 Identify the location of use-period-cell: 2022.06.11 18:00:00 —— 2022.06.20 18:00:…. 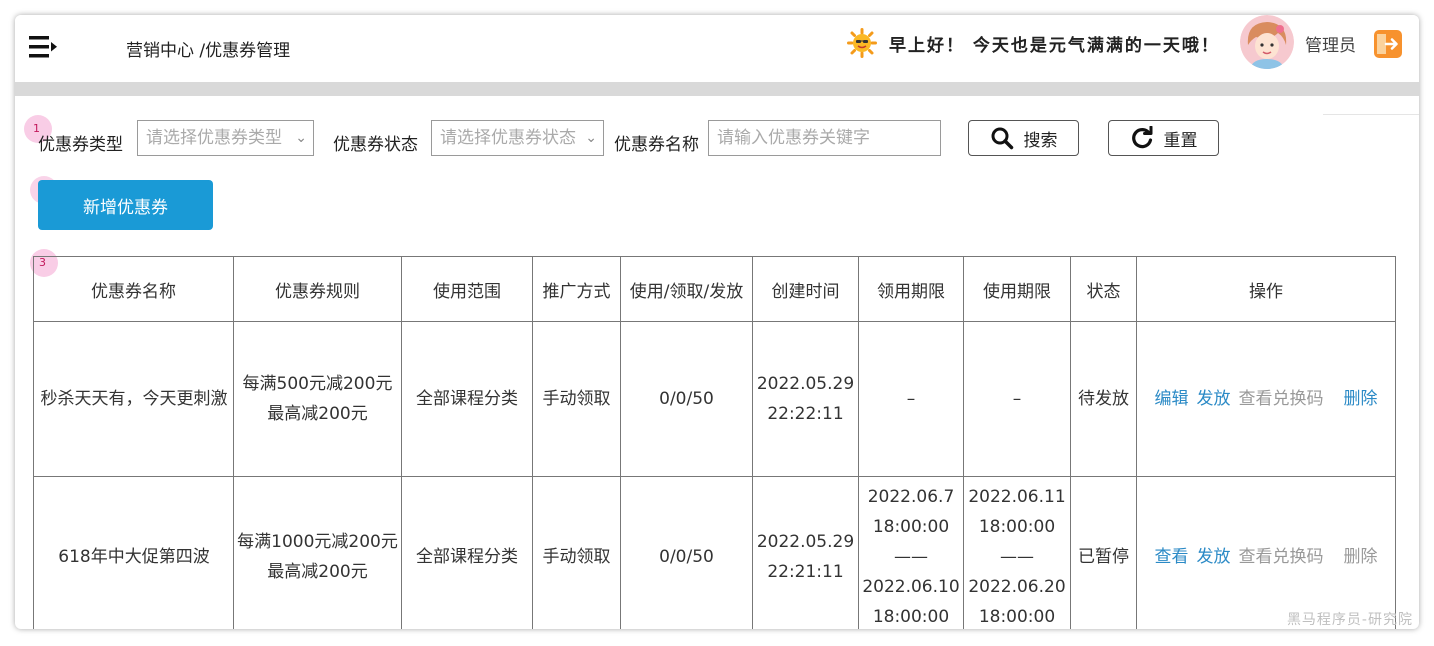
(1017, 552).